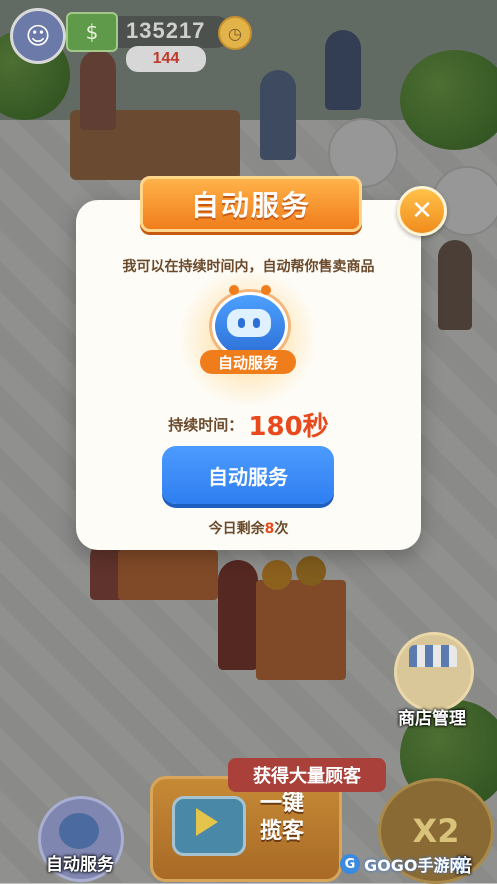 This screenshot has width=497, height=884. What do you see at coordinates (434, 672) in the screenshot?
I see `shop-manage-button` at bounding box center [434, 672].